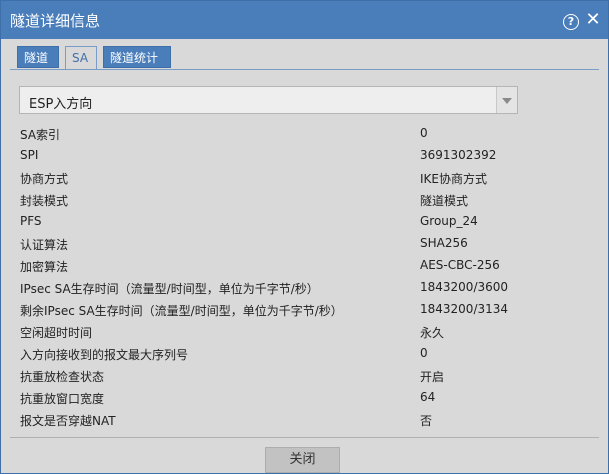  Describe the element at coordinates (444, 243) in the screenshot. I see `info-value: SHA256` at that location.